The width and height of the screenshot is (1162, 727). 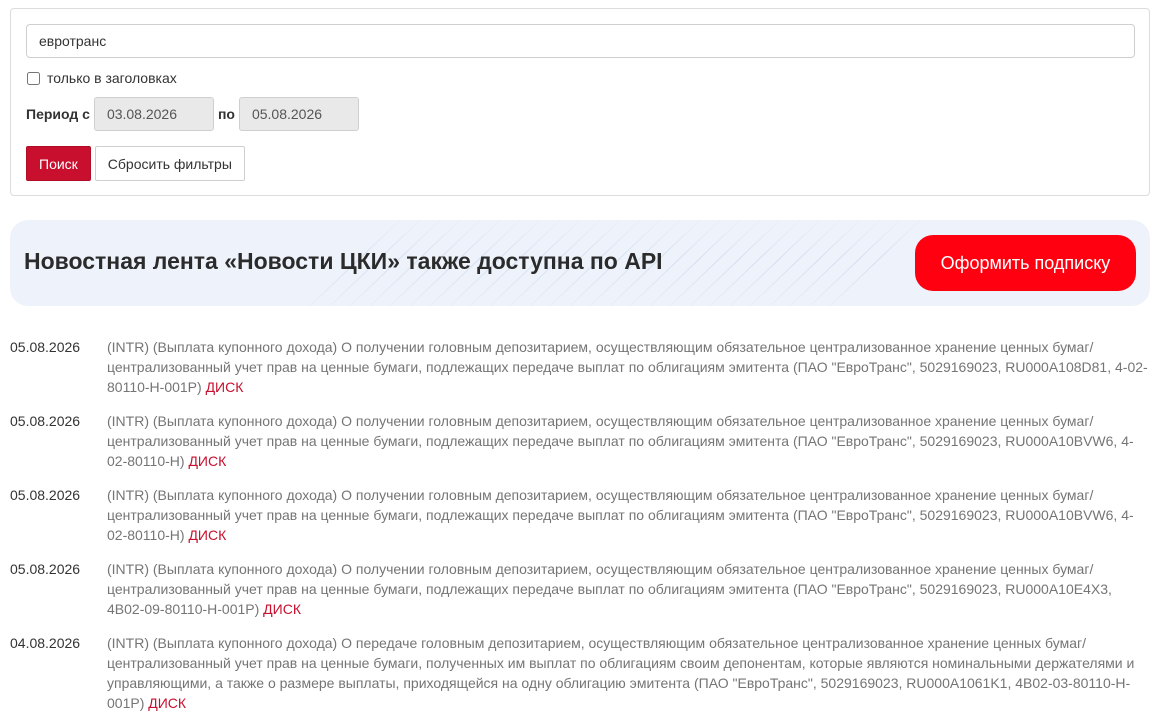 I want to click on only-headlines-label: только в заголовках, so click(x=112, y=78).